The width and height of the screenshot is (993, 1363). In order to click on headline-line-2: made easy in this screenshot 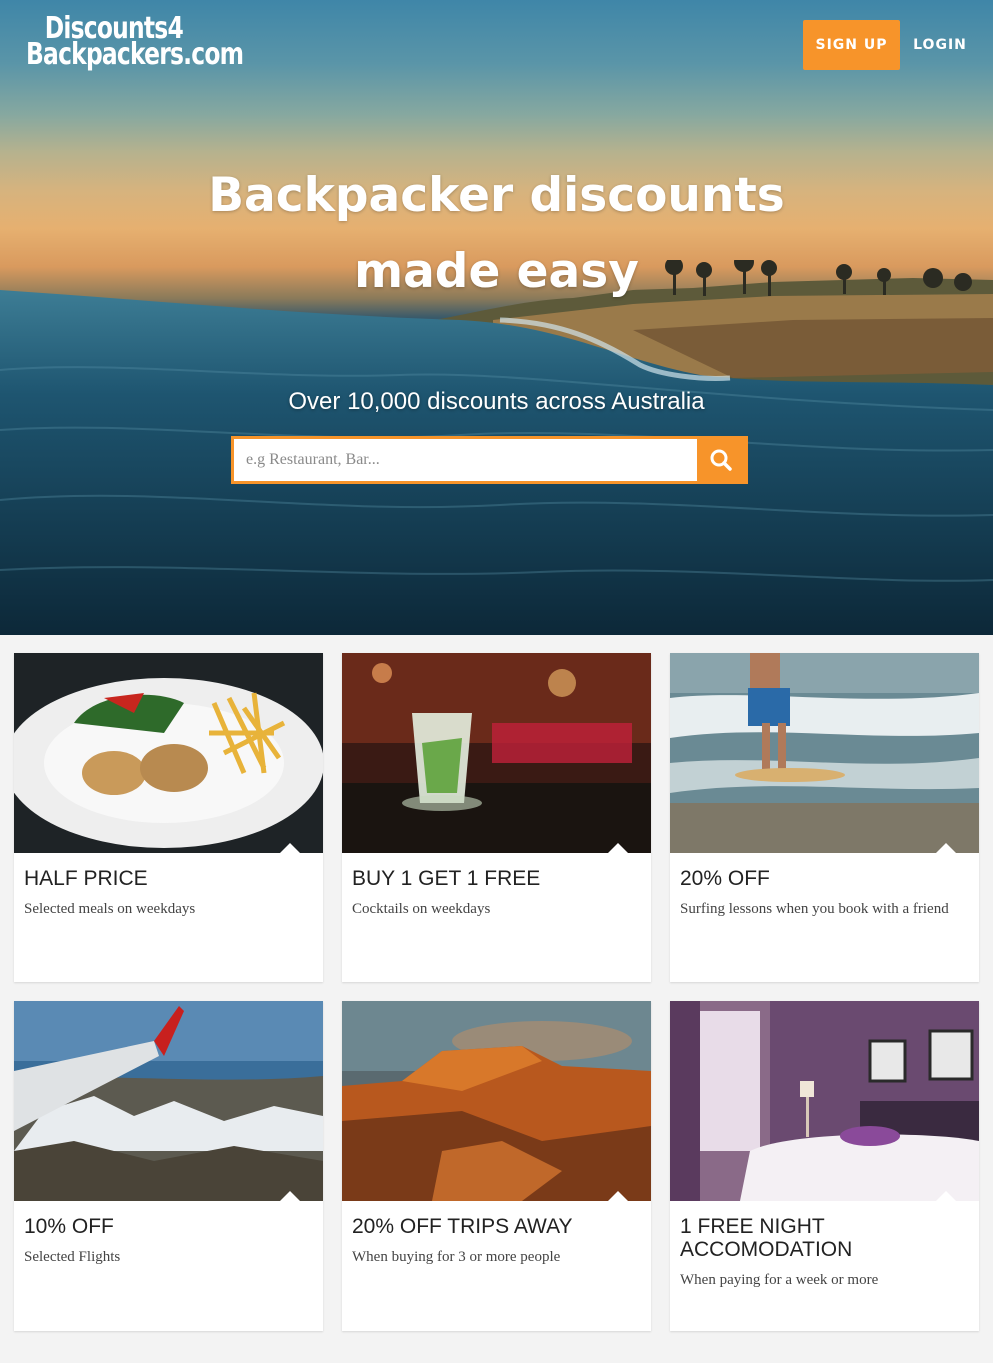, I will do `click(496, 271)`.